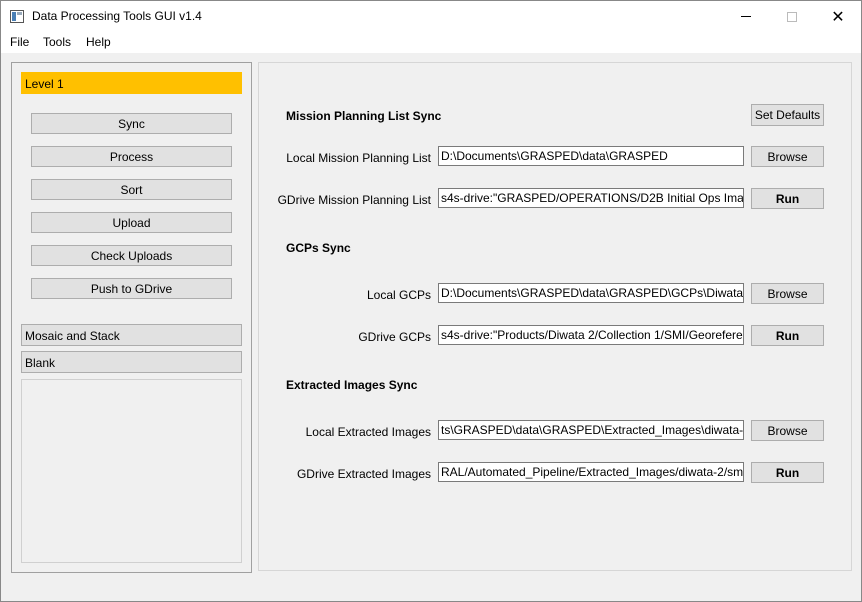  Describe the element at coordinates (364, 116) in the screenshot. I see `mission-planning-sync-title: Mission Planning List Sync` at that location.